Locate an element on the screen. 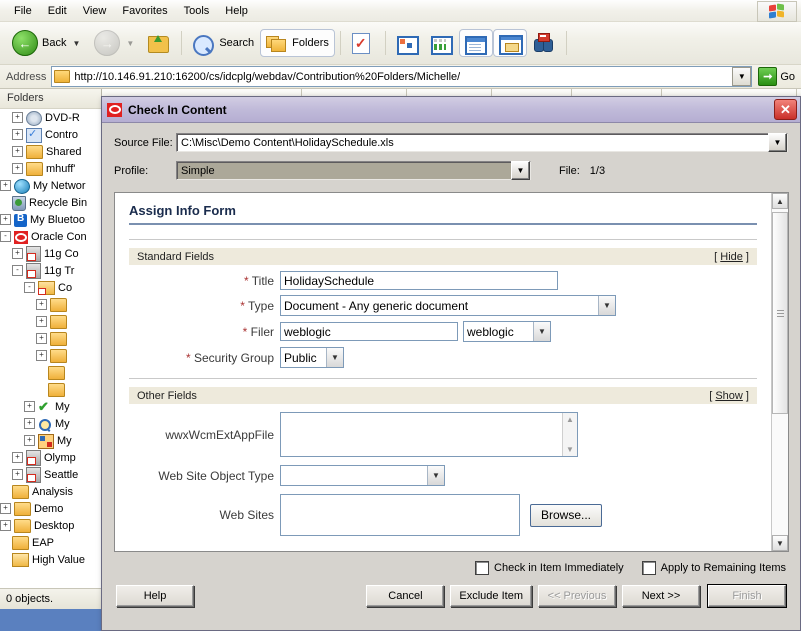  check-in-immediately-checkbox: Check in Item Immediately is located at coordinates (549, 568).